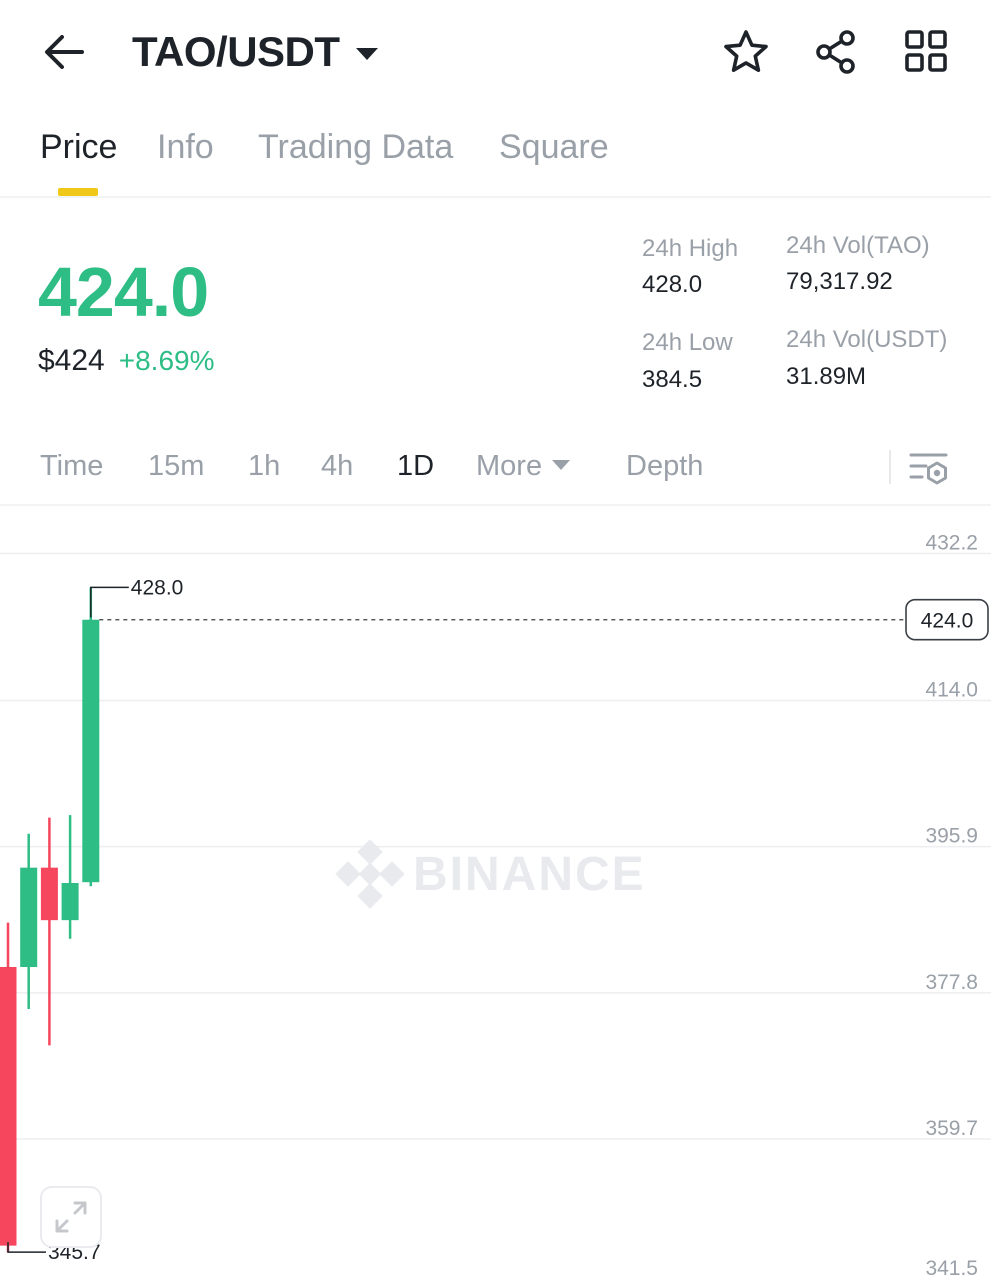  I want to click on y-tick-label: 432.2, so click(951, 543).